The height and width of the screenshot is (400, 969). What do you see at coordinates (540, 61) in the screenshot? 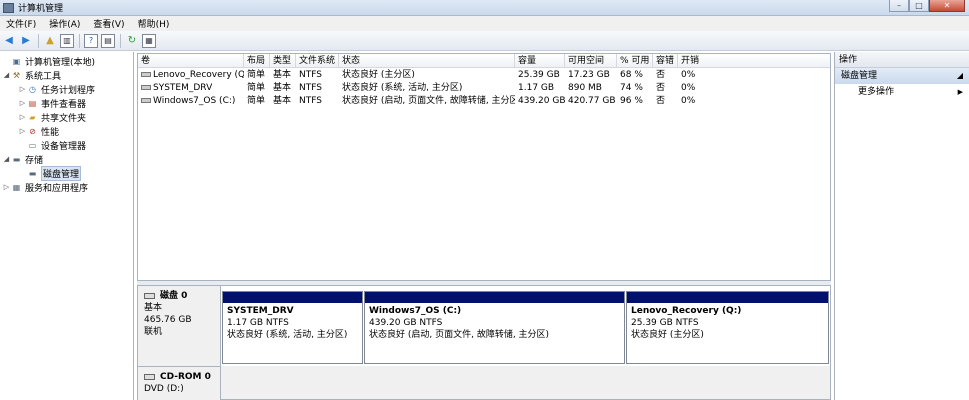
I see `column-capacity: 容量` at bounding box center [540, 61].